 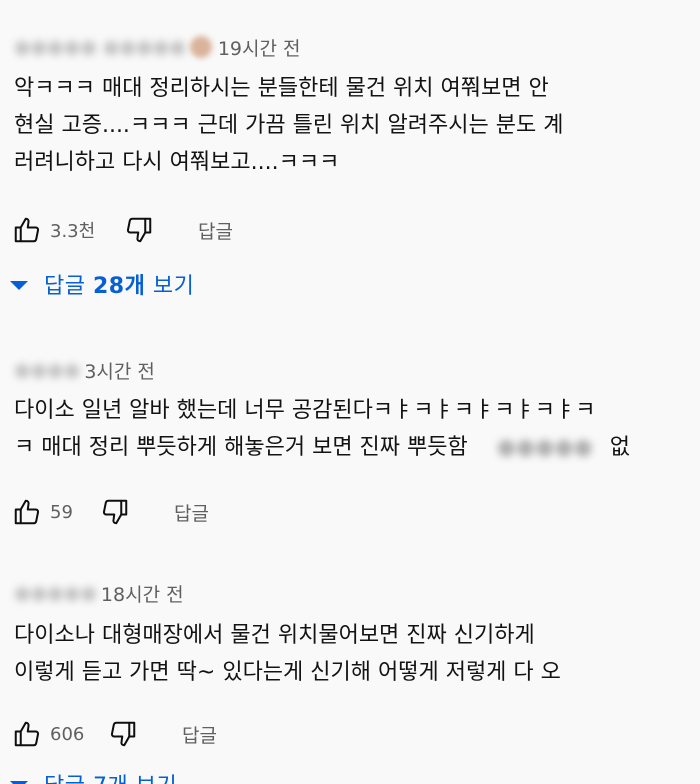 I want to click on comment-line: 러려니하고 다시 여쭤보고....ㅋㅋㅋ, so click(x=177, y=162).